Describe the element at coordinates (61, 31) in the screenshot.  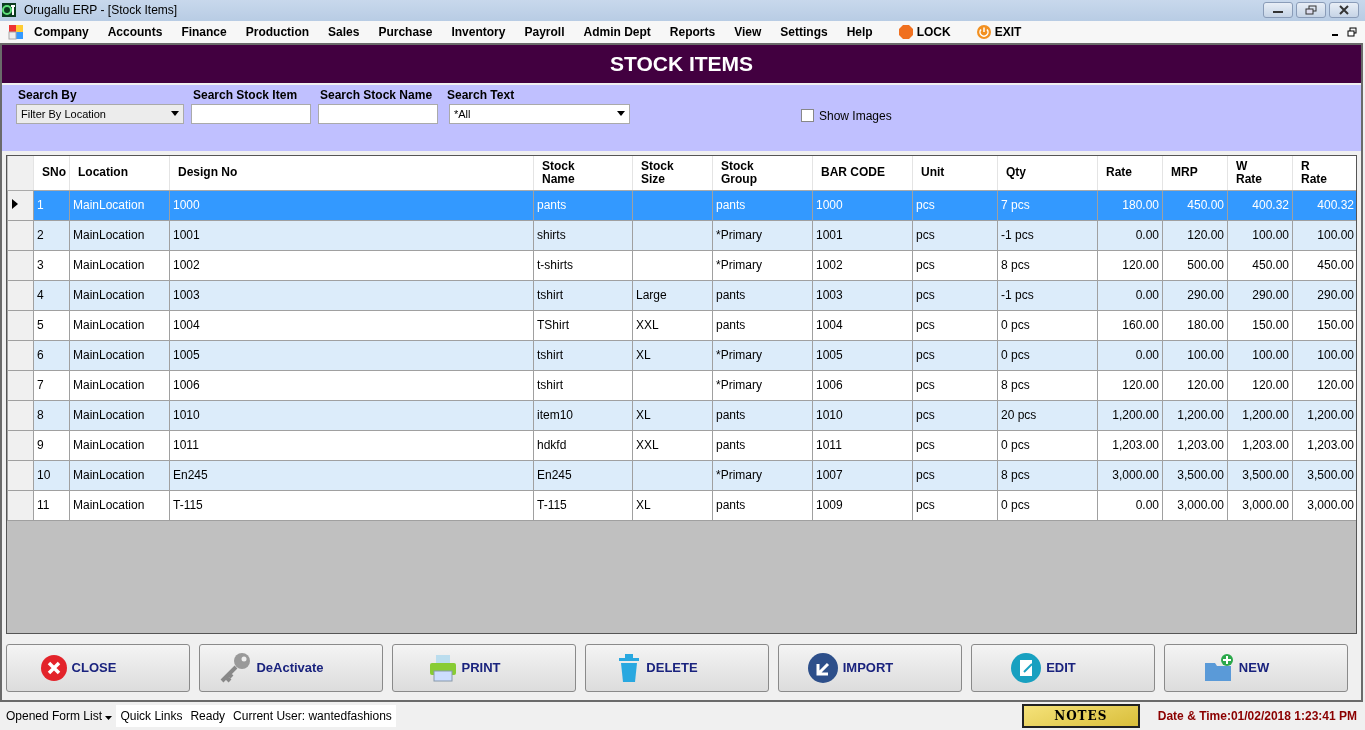
I see `menu-item: Company` at that location.